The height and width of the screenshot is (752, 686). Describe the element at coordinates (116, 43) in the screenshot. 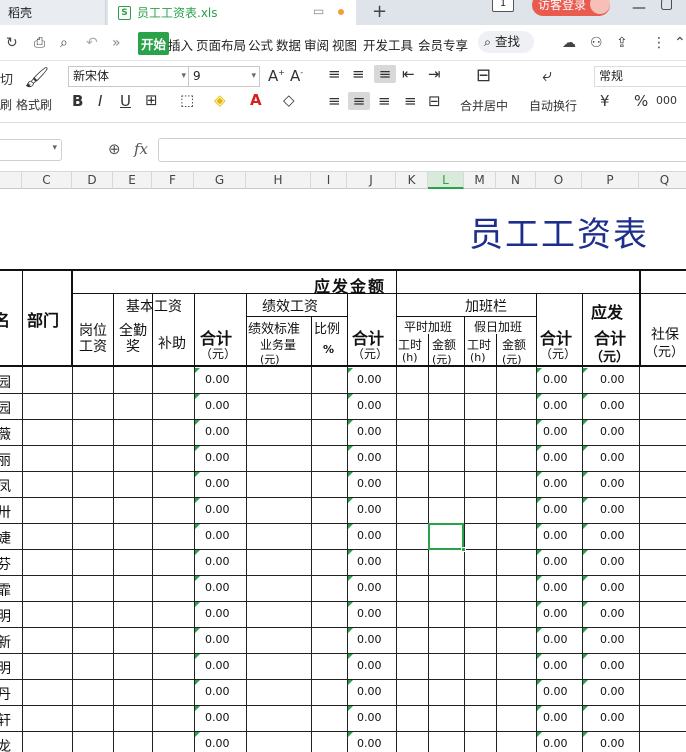

I see `more-icon: »` at that location.